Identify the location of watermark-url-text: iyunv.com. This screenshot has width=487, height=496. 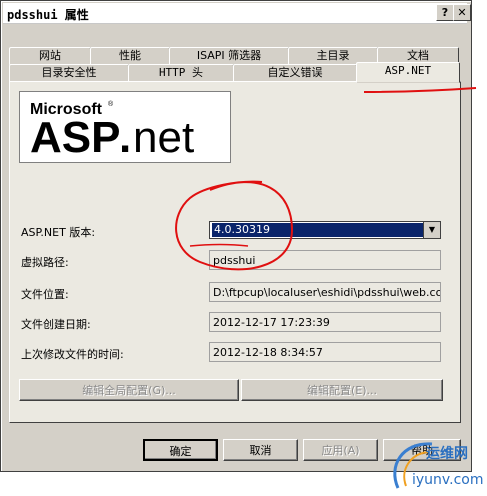
(447, 480).